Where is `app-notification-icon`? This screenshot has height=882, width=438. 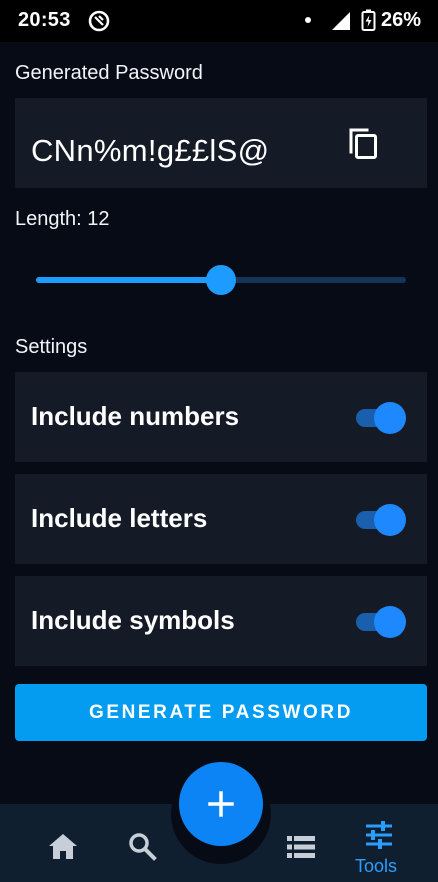
app-notification-icon is located at coordinates (99, 21).